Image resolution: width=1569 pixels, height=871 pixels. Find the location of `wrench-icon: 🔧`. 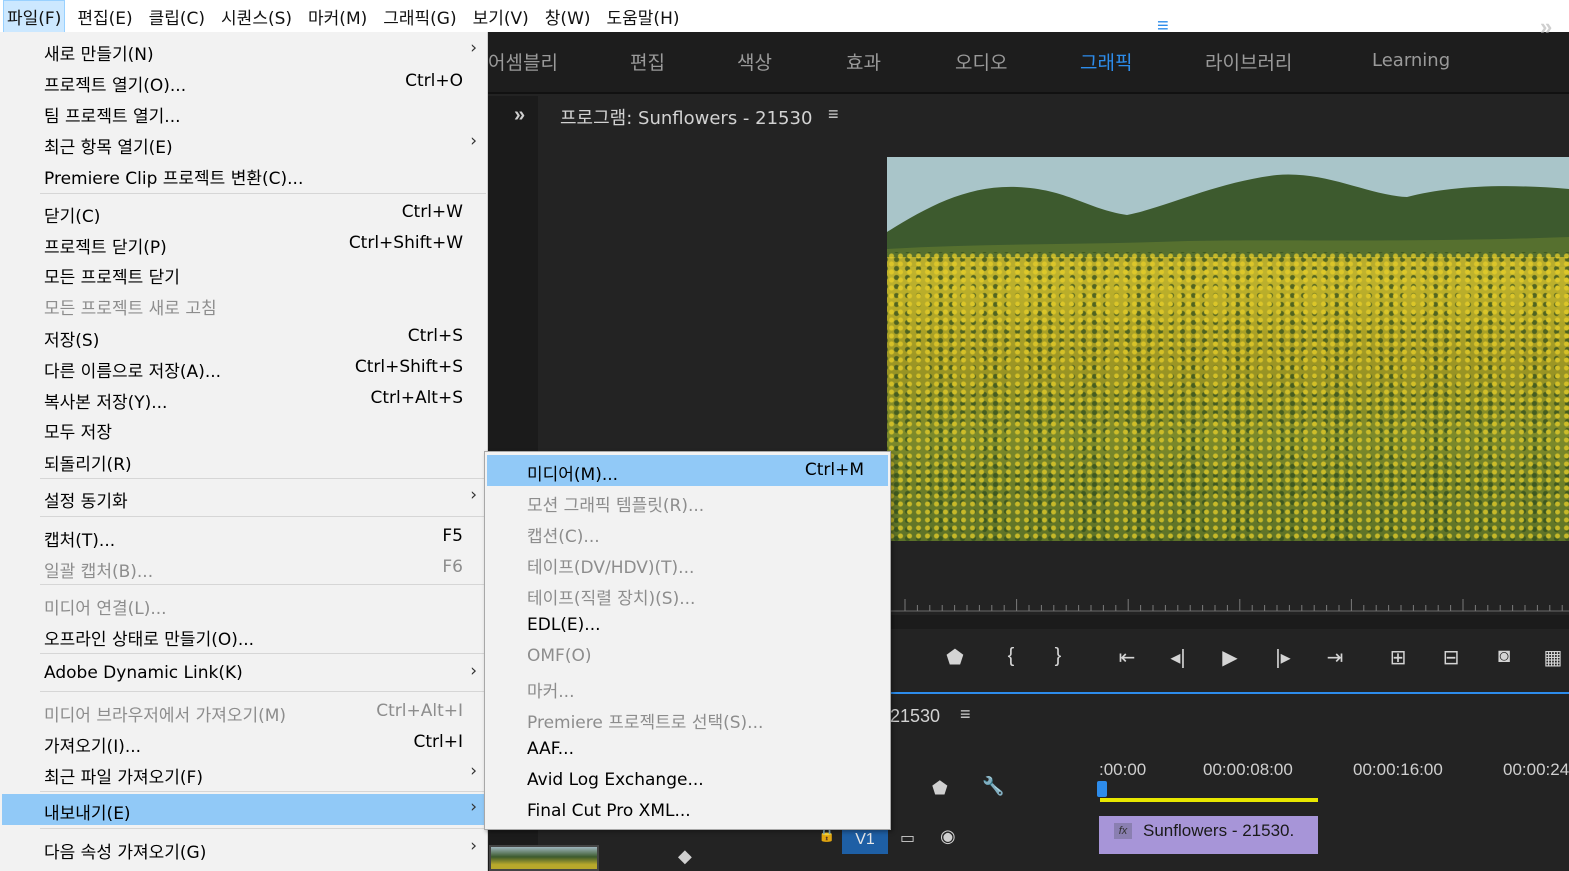

wrench-icon: 🔧 is located at coordinates (993, 786).